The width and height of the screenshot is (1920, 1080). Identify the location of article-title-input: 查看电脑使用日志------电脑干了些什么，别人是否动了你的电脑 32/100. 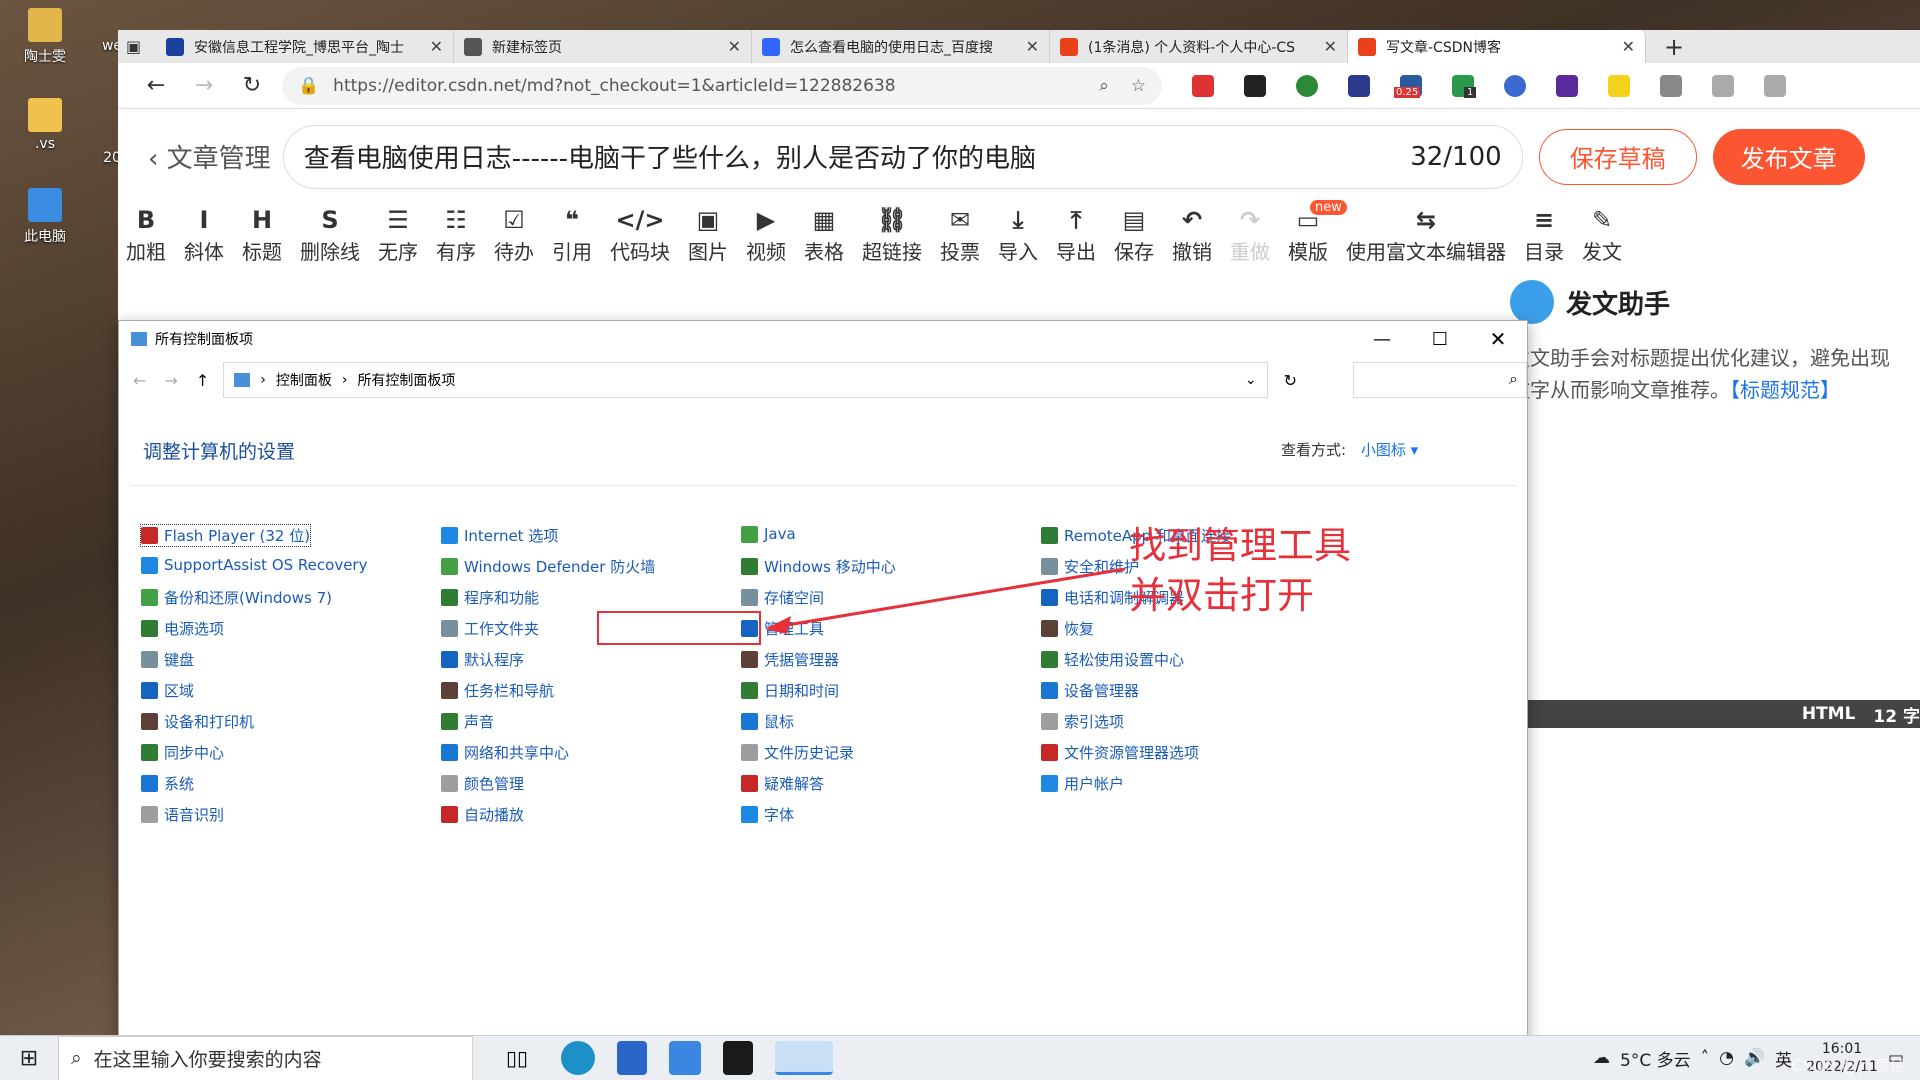
(902, 156).